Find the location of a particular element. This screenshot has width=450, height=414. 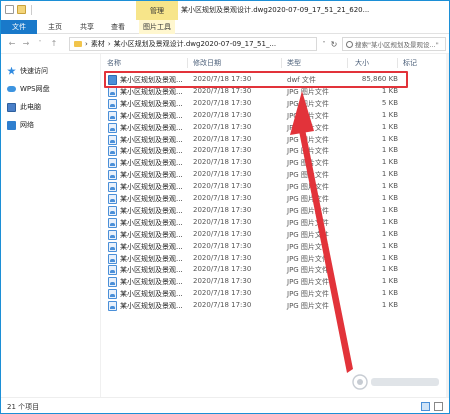

star-icon is located at coordinates (11, 70).